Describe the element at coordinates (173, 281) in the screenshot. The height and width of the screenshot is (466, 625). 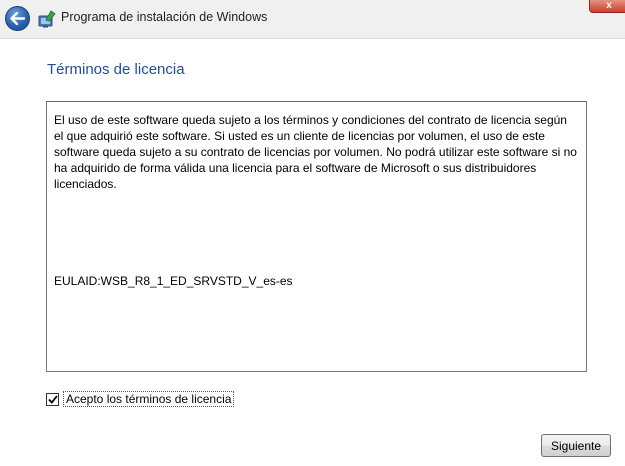
I see `eula-id-text: EULAID:WSB_R8_1_ED_SRVSTD_V_es-es` at that location.